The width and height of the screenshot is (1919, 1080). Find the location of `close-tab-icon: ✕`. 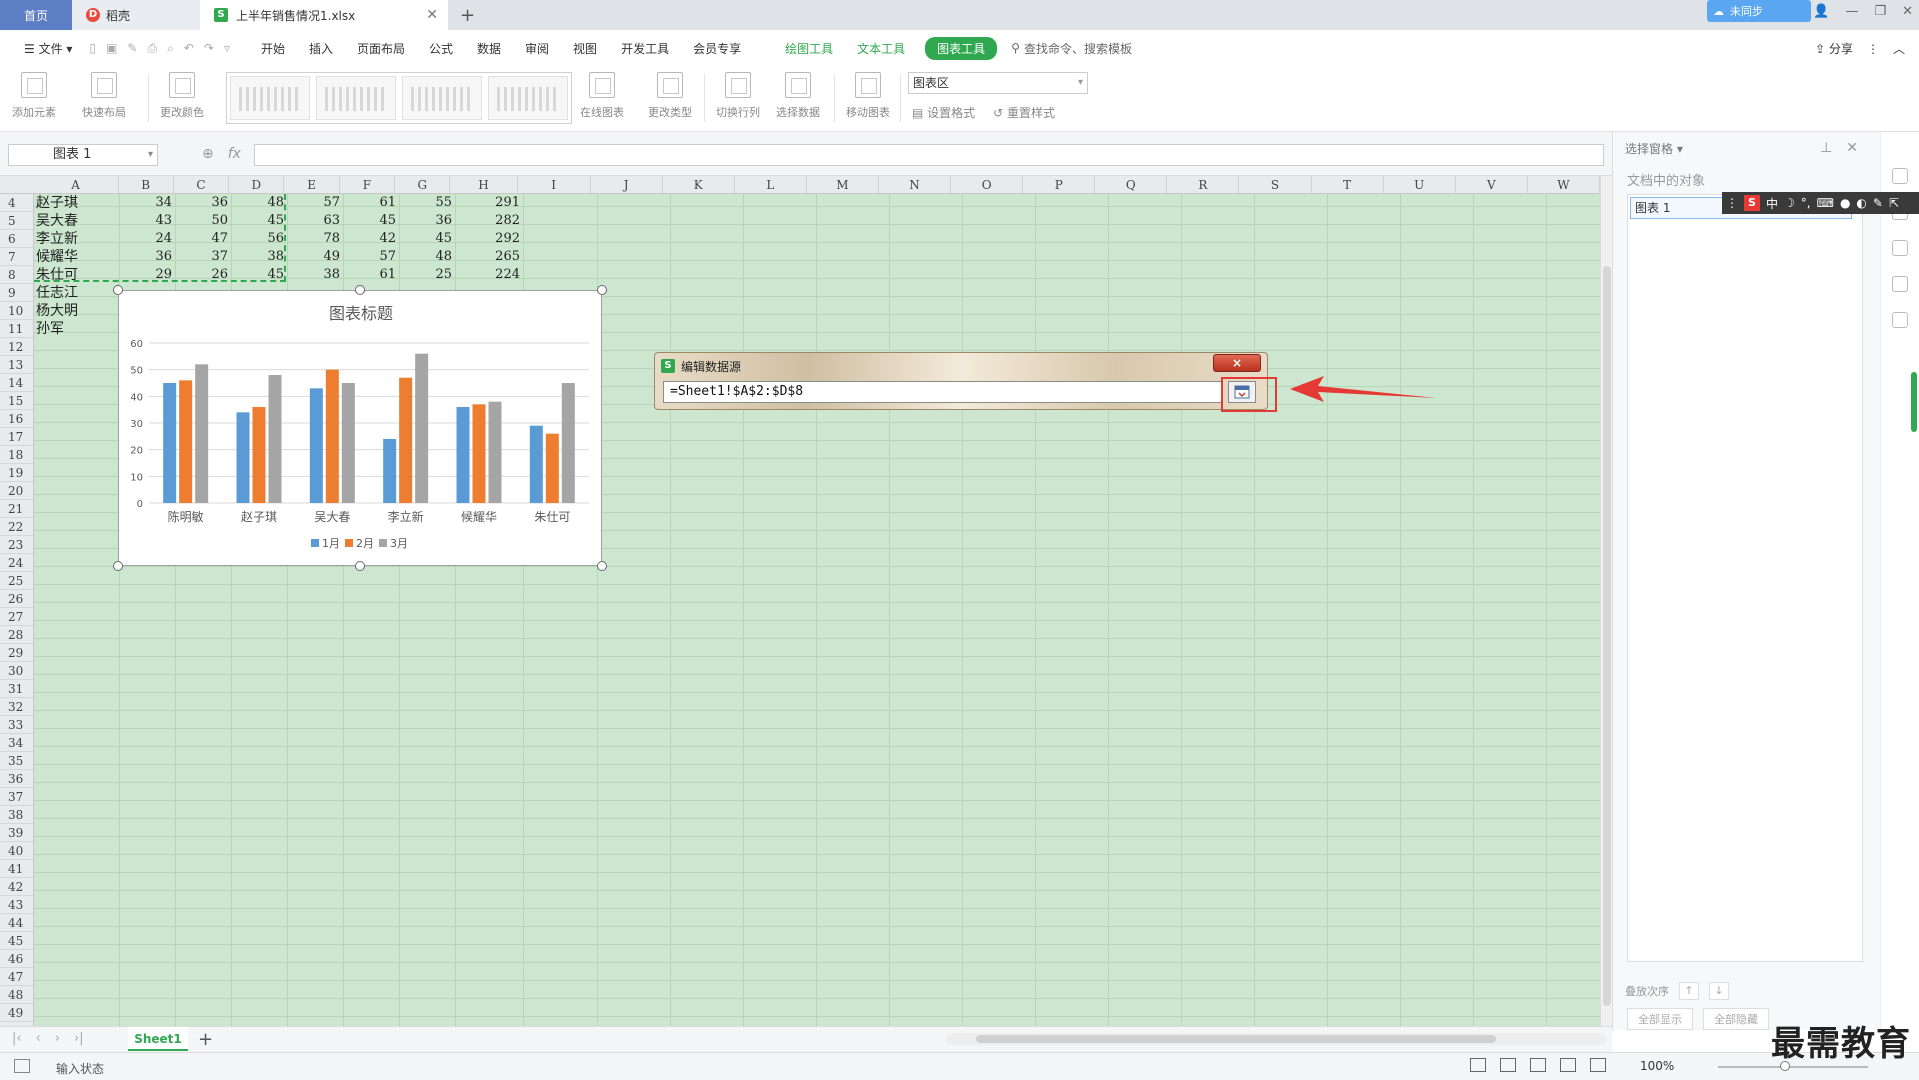

close-tab-icon: ✕ is located at coordinates (432, 15).